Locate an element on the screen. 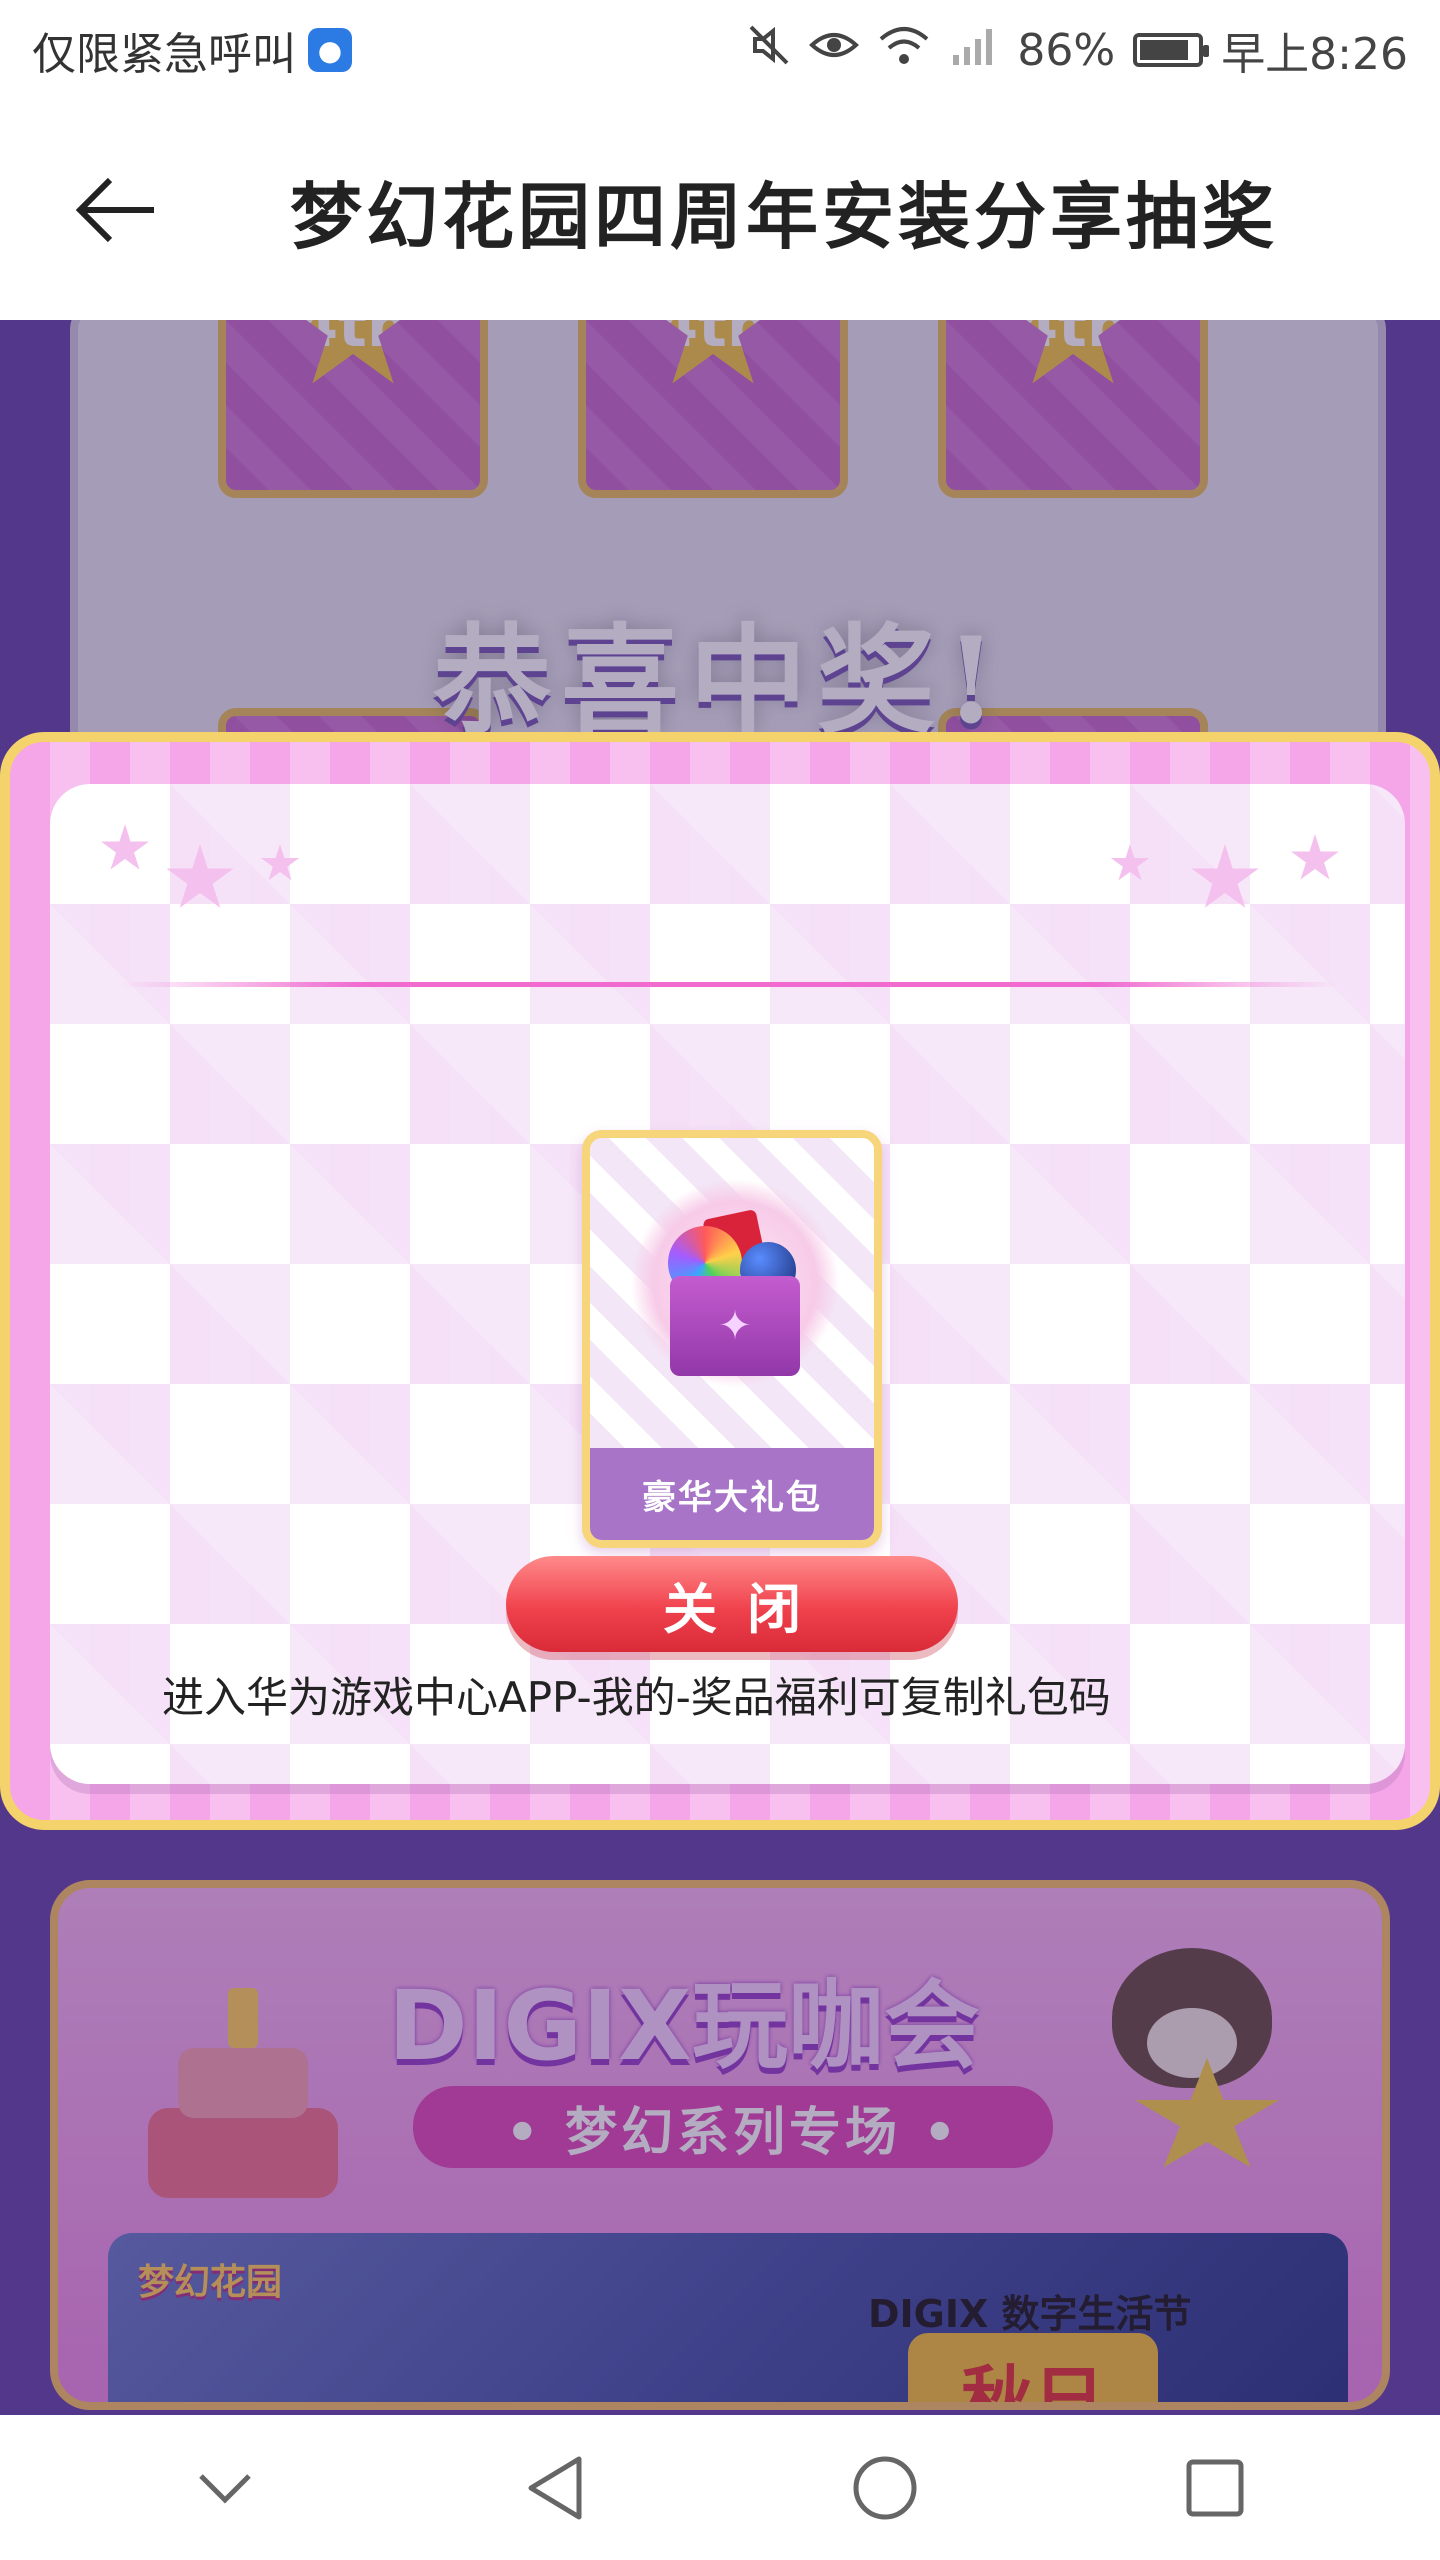 The image size is (1440, 2560). status-bar: 仅限紧急呼叫 ● 86% 早上8:26 is located at coordinates (720, 50).